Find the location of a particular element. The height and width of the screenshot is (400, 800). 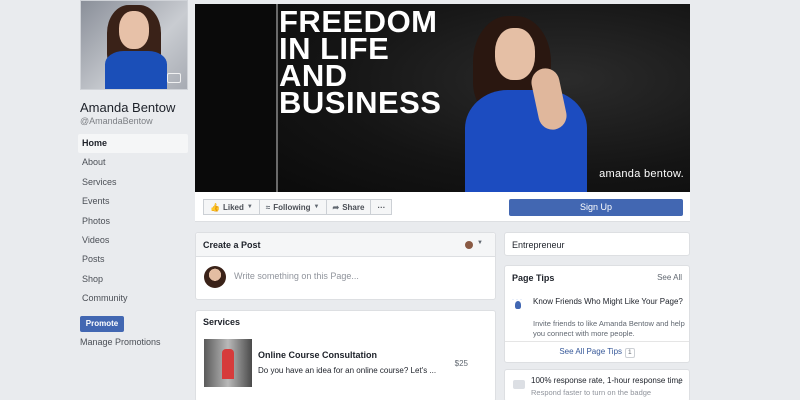

profile-picture is located at coordinates (134, 45).